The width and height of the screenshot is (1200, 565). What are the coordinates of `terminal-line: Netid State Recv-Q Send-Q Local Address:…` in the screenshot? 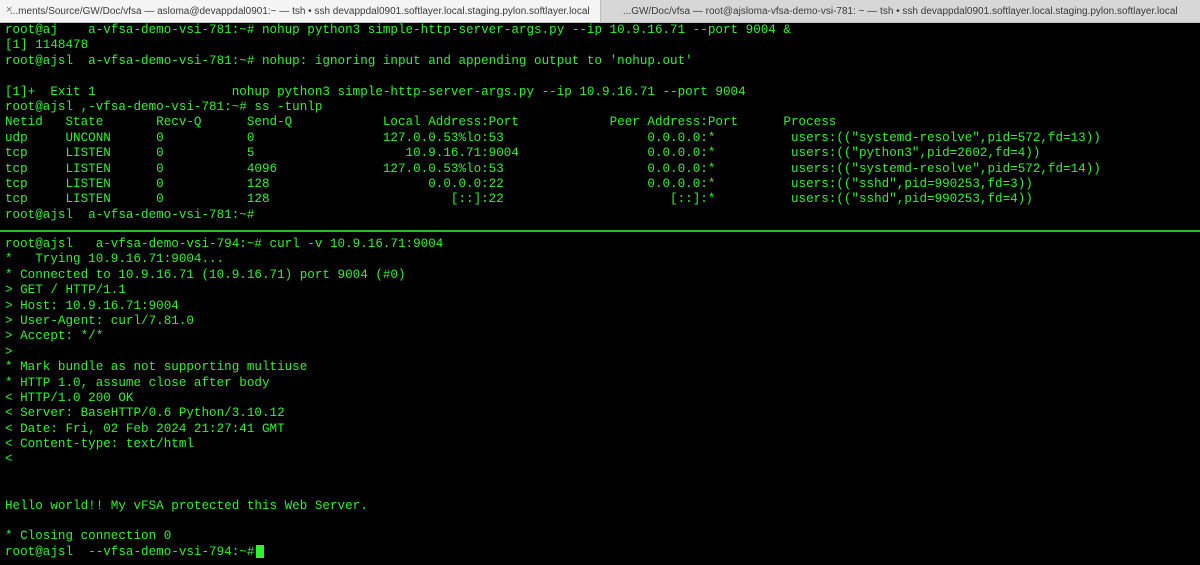 It's located at (602, 122).